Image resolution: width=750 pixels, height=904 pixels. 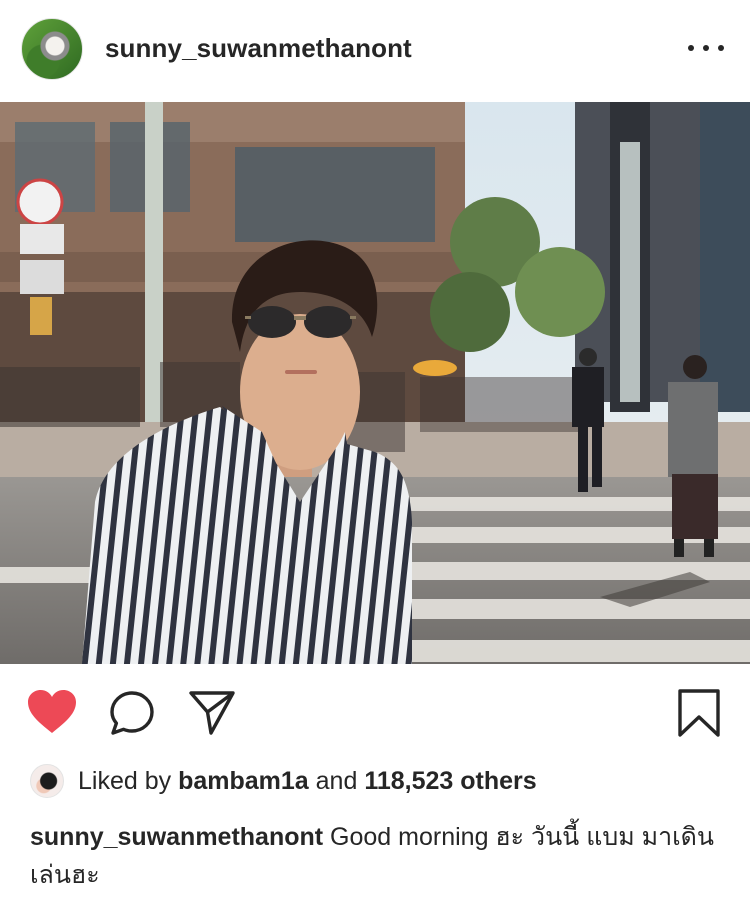 I want to click on caption-username: sunny_suwanmethanont, so click(x=176, y=837).